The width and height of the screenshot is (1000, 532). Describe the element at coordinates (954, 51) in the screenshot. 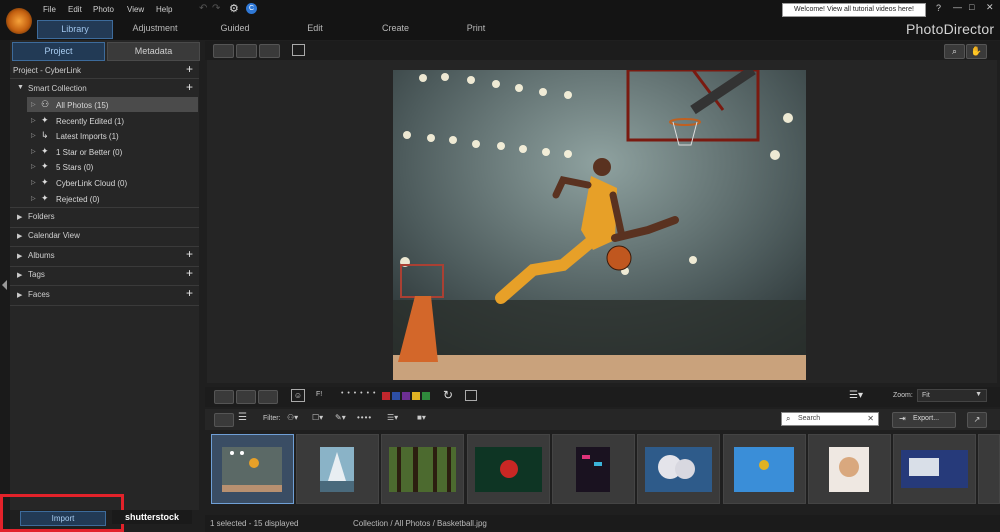

I see `zoom-tool-icon: ⌕` at that location.